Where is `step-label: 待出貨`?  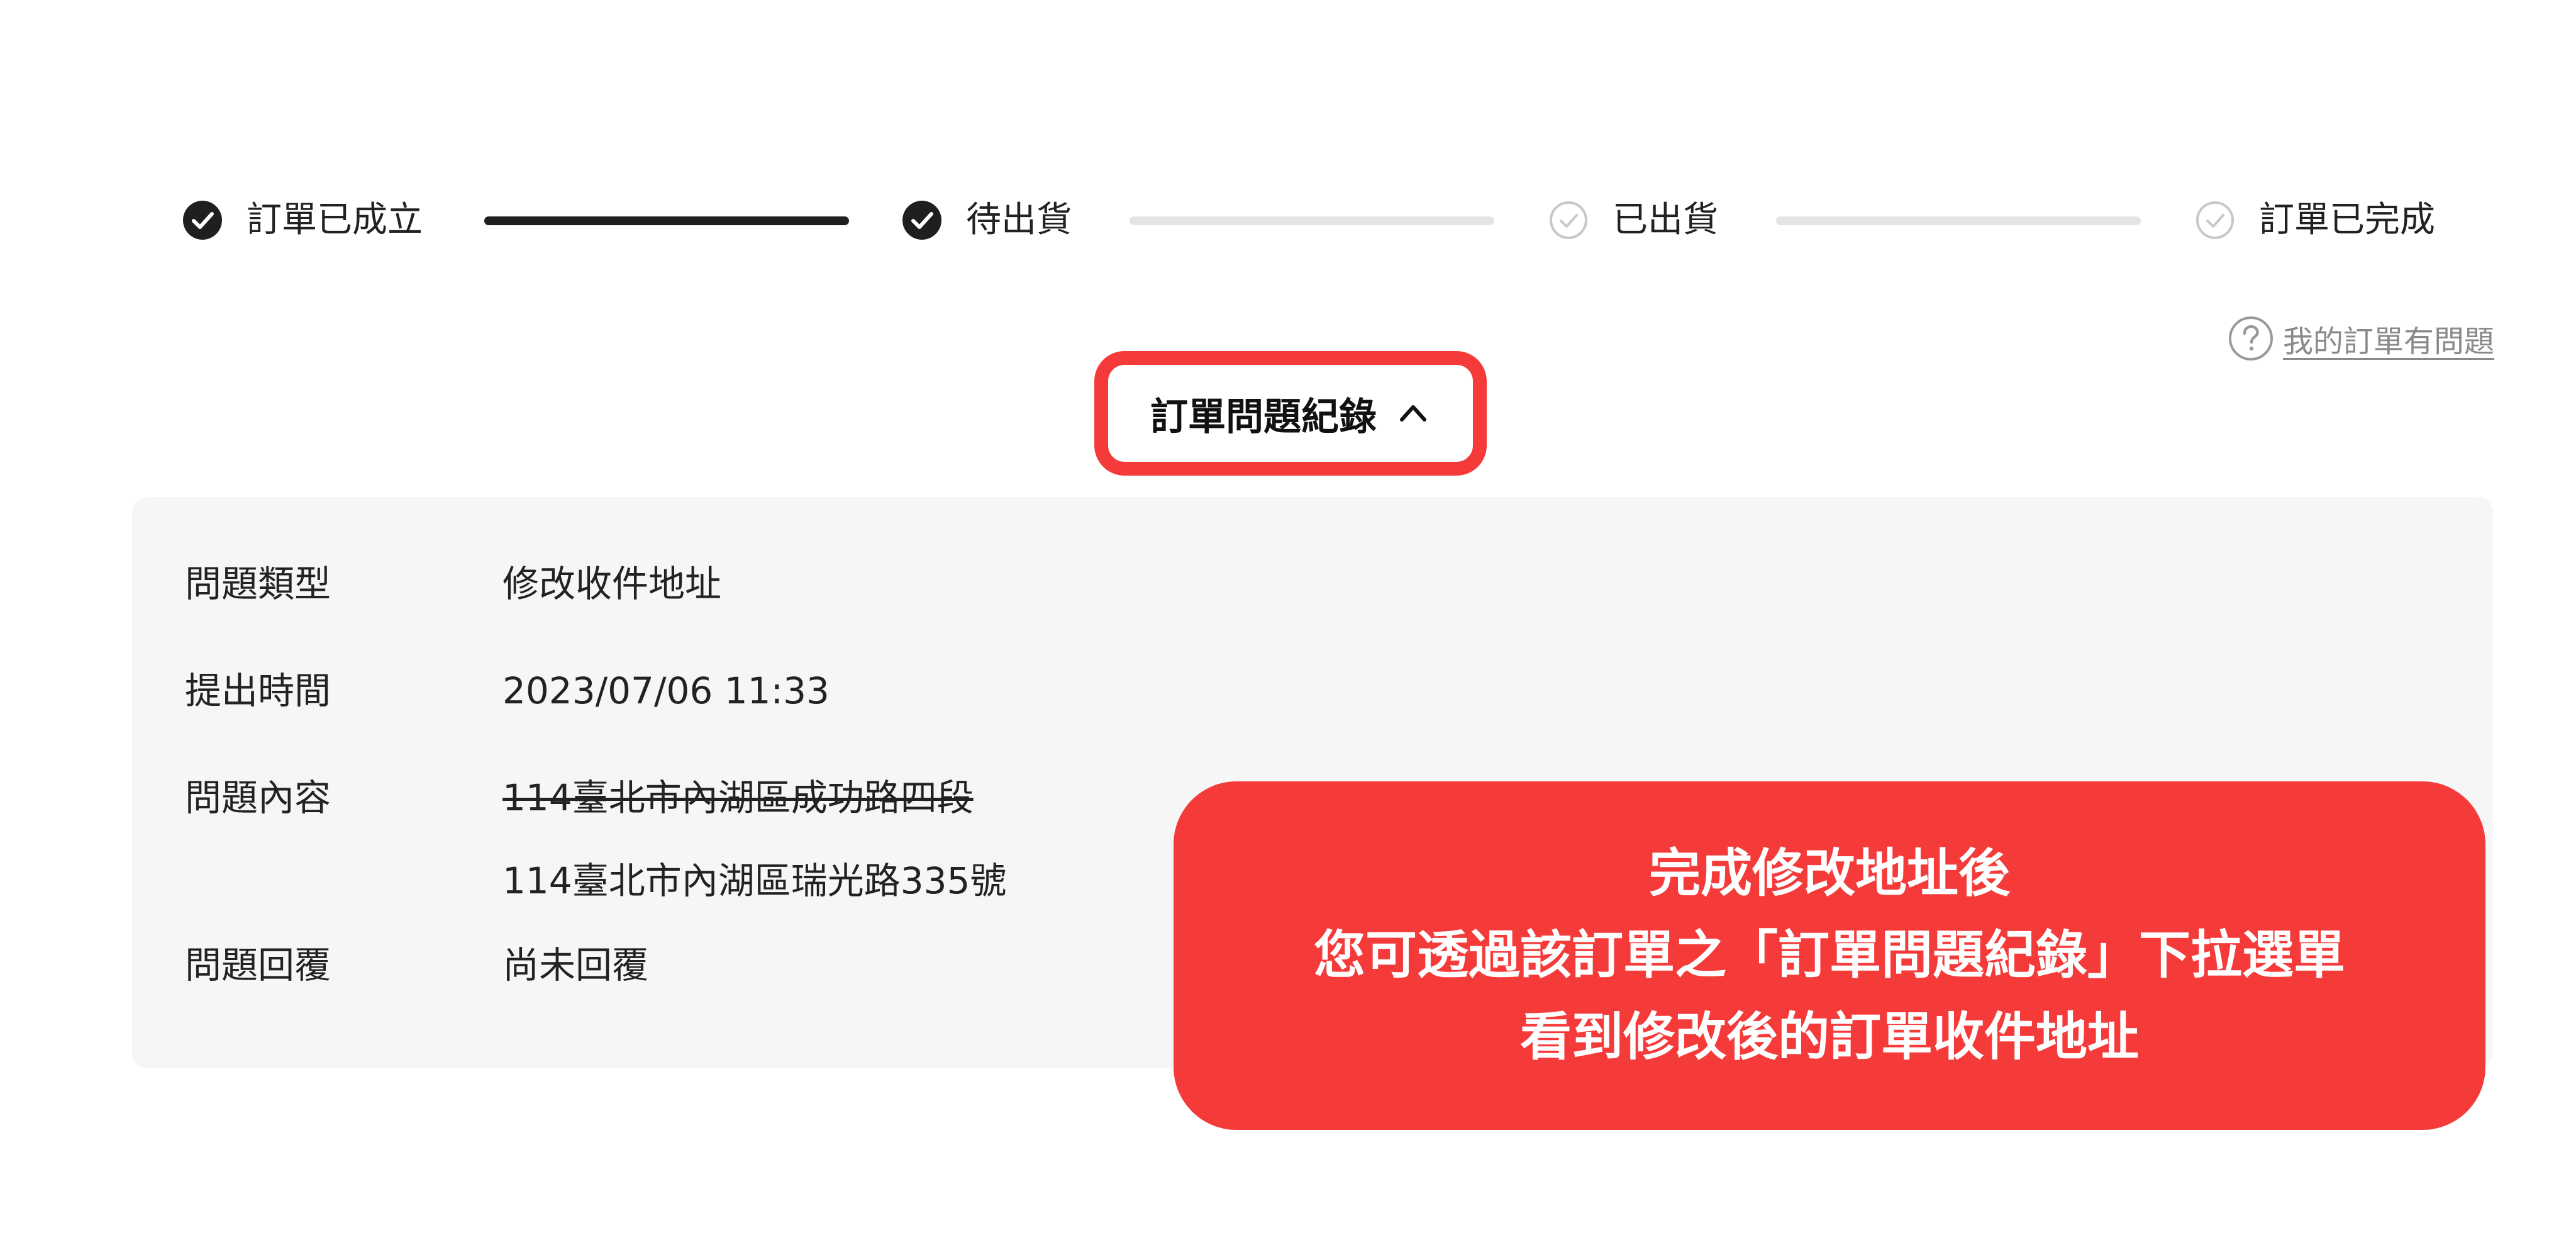 step-label: 待出貨 is located at coordinates (1019, 219).